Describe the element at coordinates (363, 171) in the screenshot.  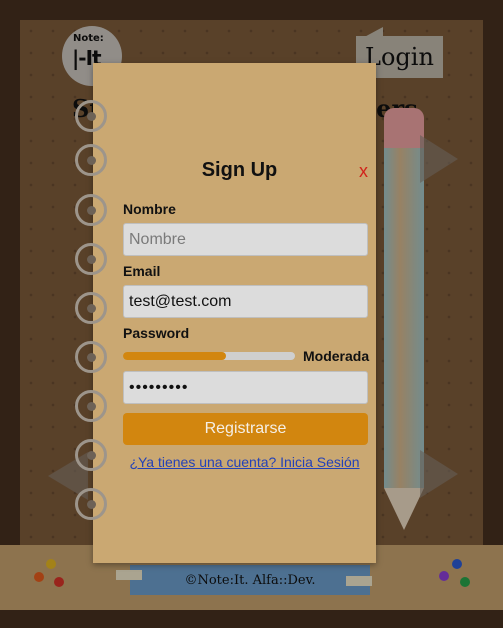
I see `close-button: x` at that location.